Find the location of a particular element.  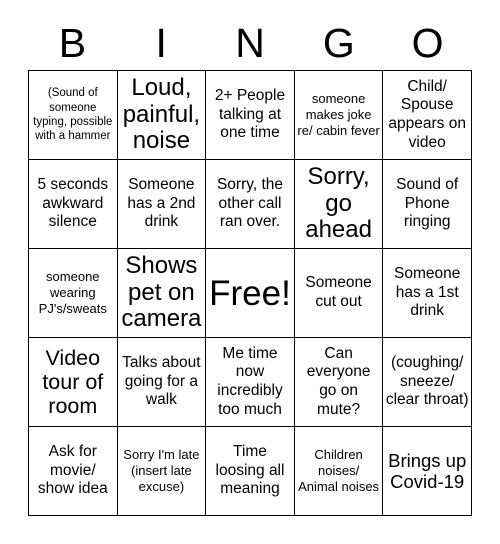

bingo-cell-label: Ask for movie/ show idea is located at coordinates (72, 470).